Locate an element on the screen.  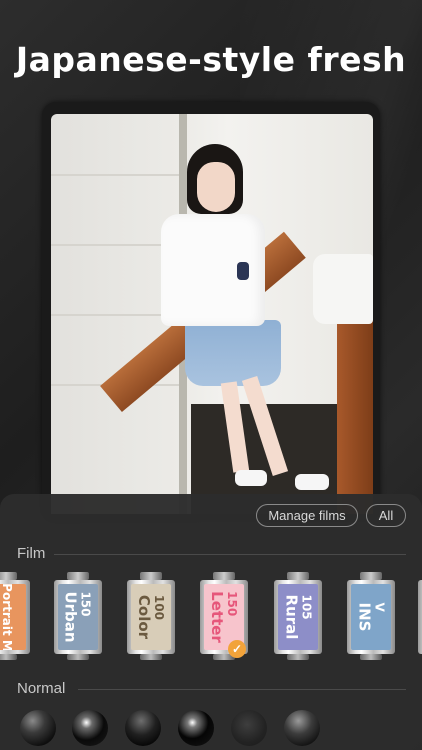
film-item-ins: V INS is located at coordinates (371, 616).